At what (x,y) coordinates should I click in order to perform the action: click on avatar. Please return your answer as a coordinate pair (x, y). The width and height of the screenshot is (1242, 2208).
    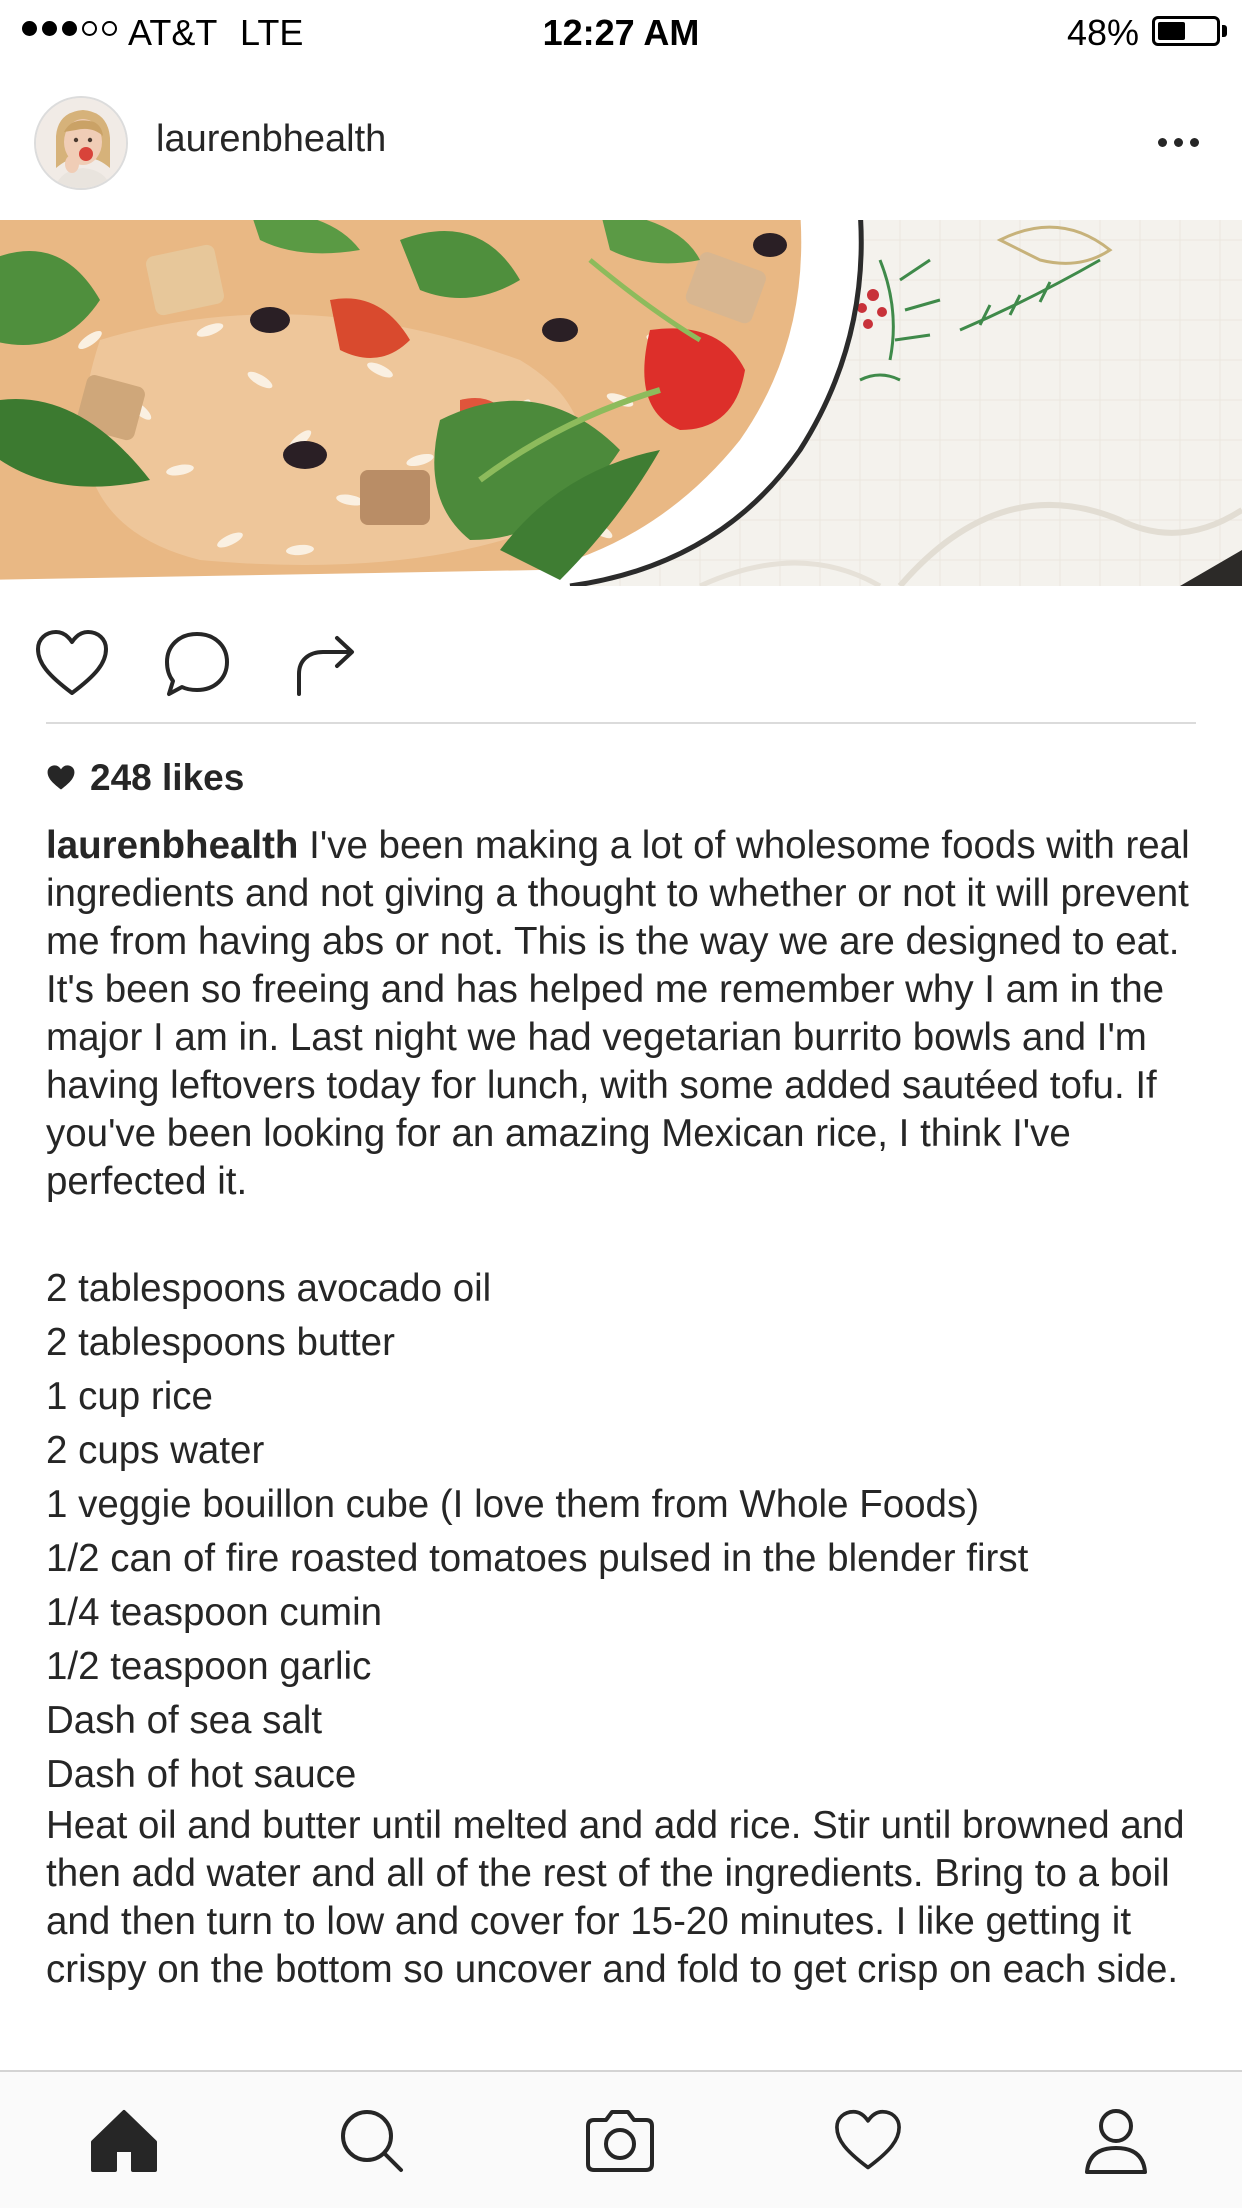
    Looking at the image, I should click on (81, 143).